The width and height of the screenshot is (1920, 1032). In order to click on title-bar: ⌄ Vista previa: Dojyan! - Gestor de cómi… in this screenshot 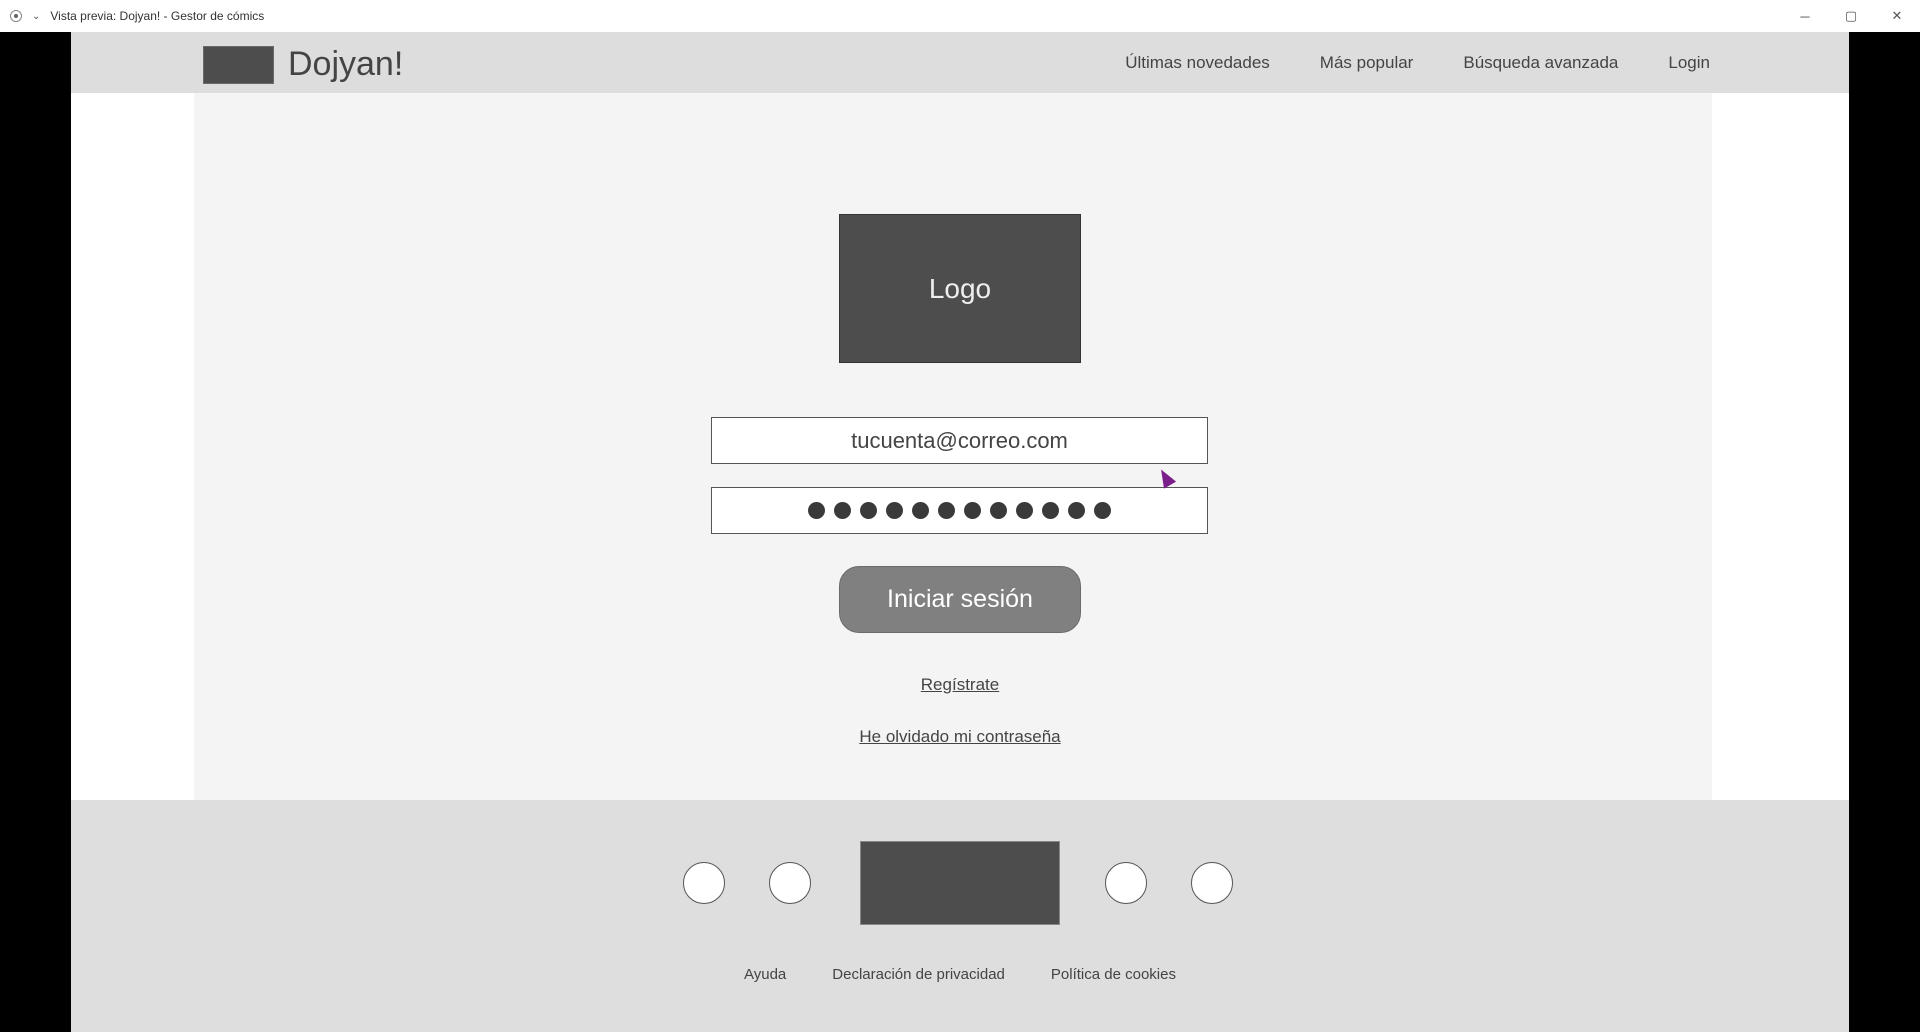, I will do `click(960, 16)`.